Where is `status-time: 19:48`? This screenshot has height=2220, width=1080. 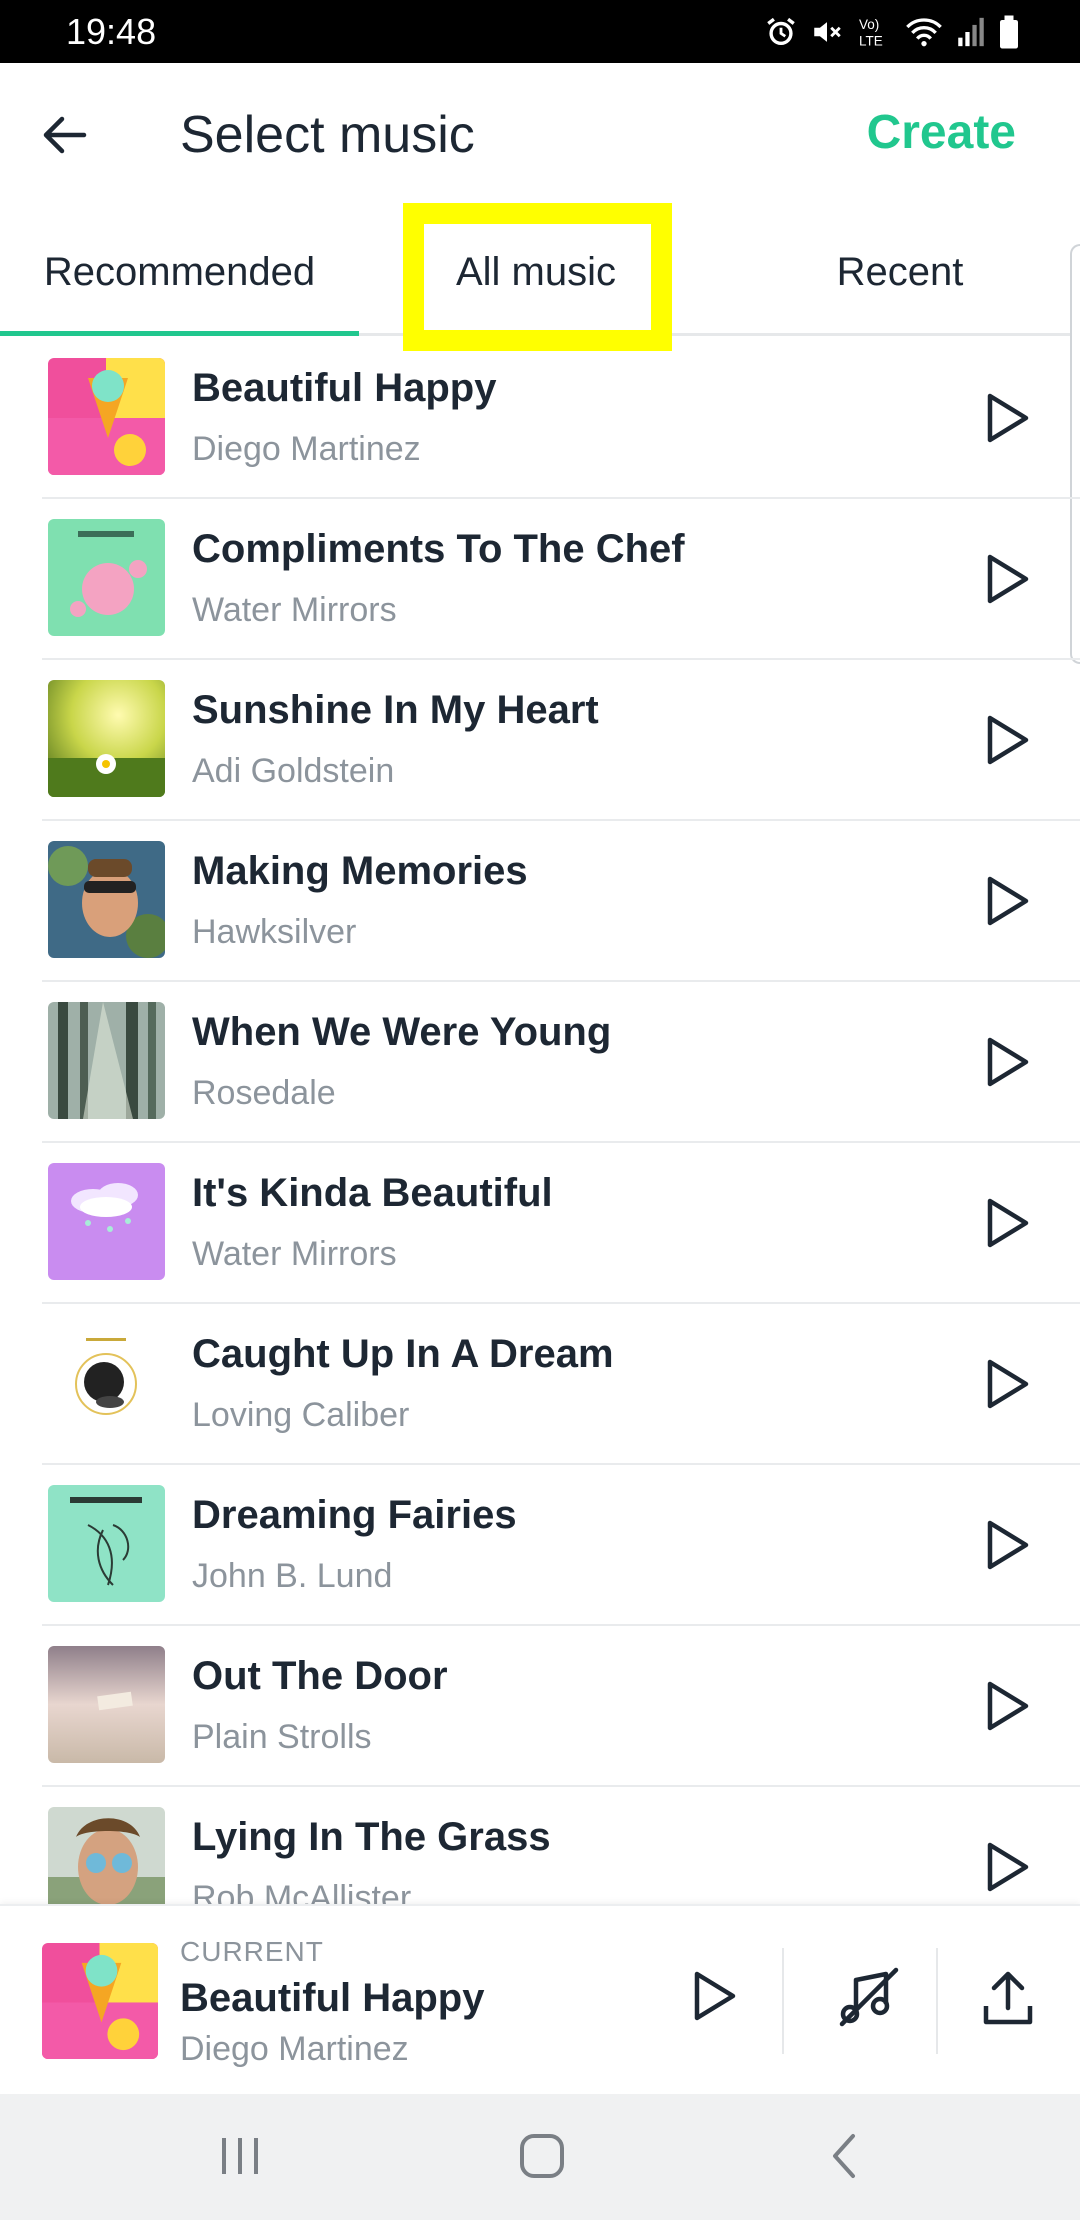 status-time: 19:48 is located at coordinates (111, 31).